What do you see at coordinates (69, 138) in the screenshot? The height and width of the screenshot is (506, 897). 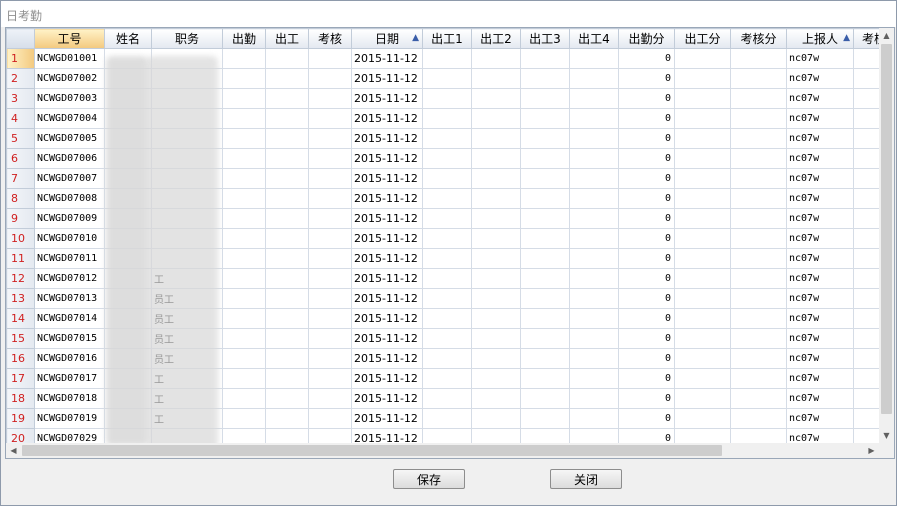 I see `cell-employee-id: NCWGD07005` at bounding box center [69, 138].